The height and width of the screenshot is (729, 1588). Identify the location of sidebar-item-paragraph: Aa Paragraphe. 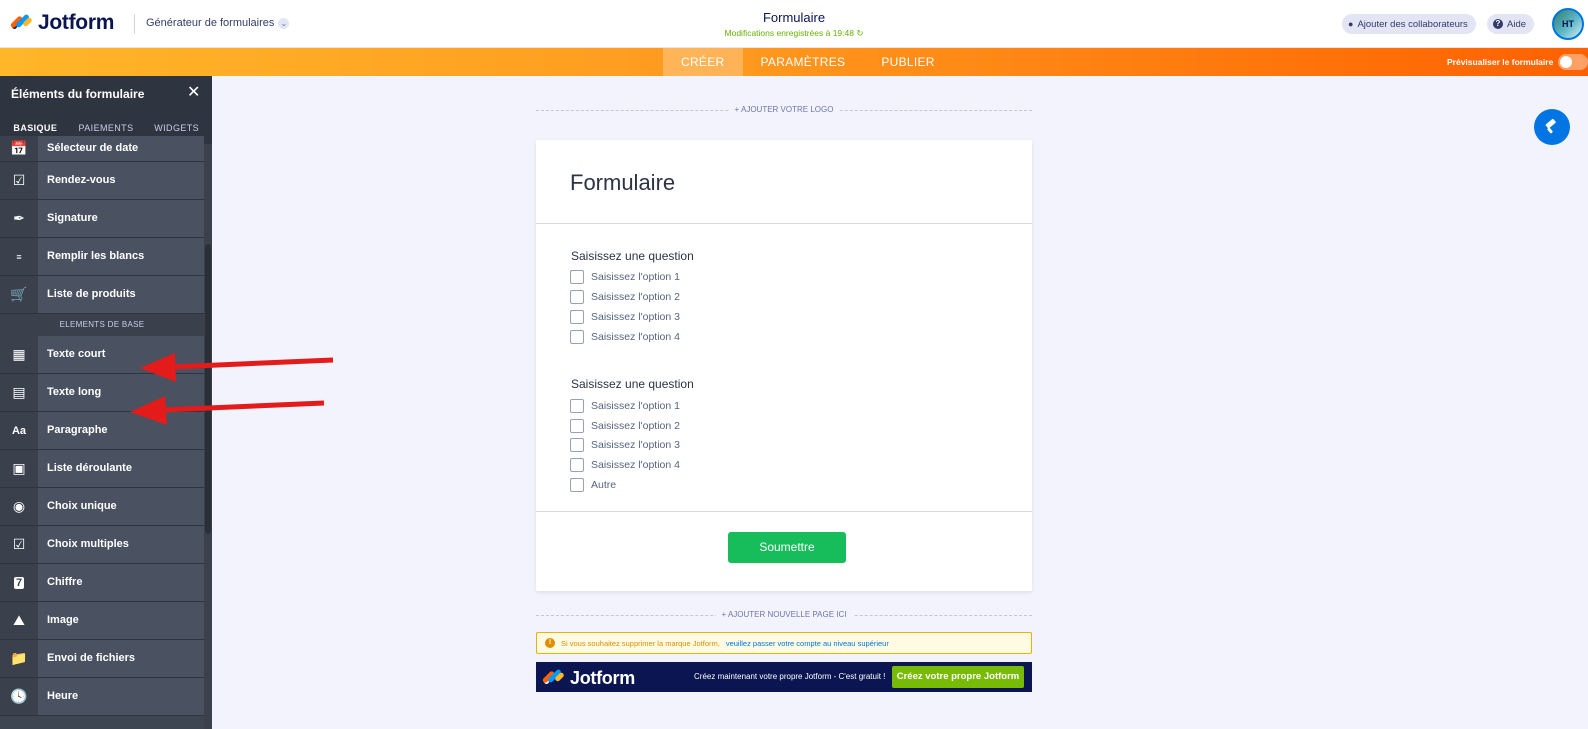
(102, 431).